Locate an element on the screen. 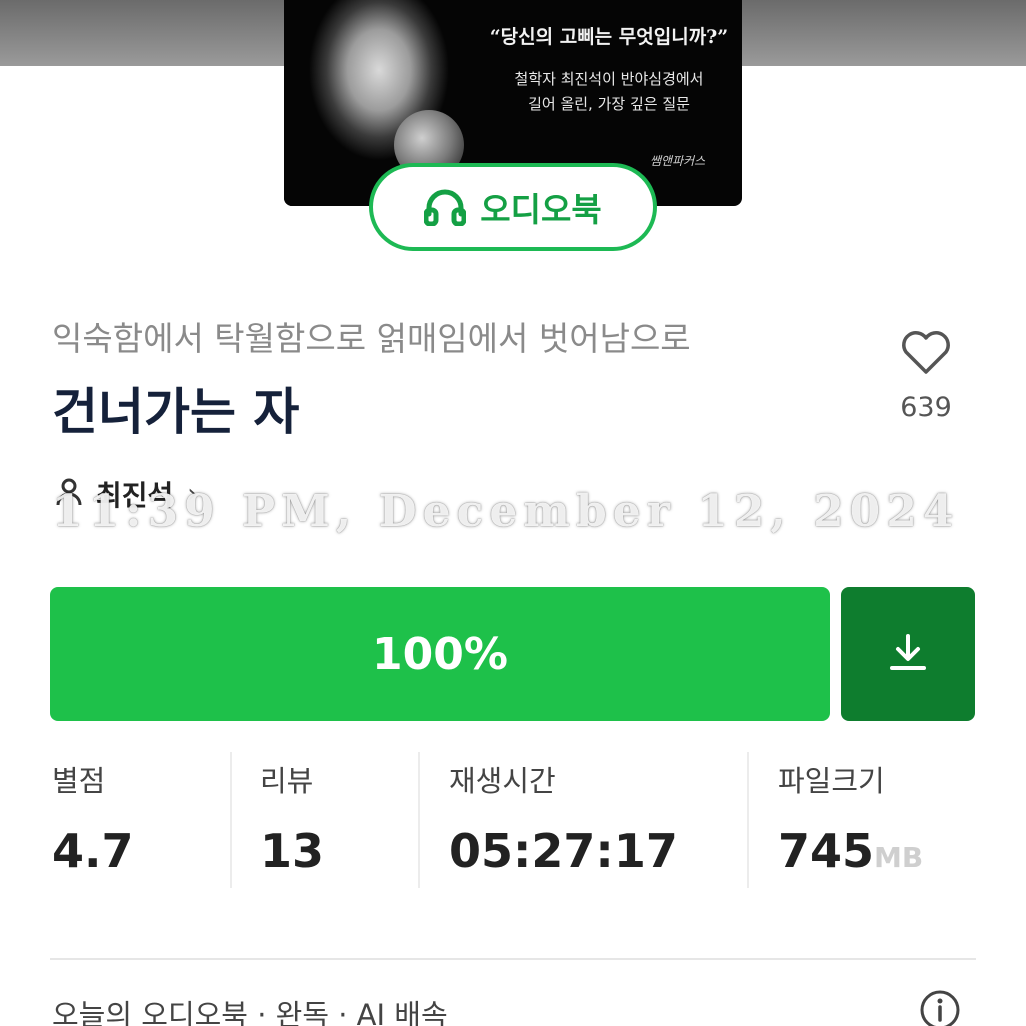 Image resolution: width=1026 pixels, height=1026 pixels. stats-row: 별점 4.7 리뷰 13 재생시간 05:27:17 파일크기 745MB is located at coordinates (514, 820).